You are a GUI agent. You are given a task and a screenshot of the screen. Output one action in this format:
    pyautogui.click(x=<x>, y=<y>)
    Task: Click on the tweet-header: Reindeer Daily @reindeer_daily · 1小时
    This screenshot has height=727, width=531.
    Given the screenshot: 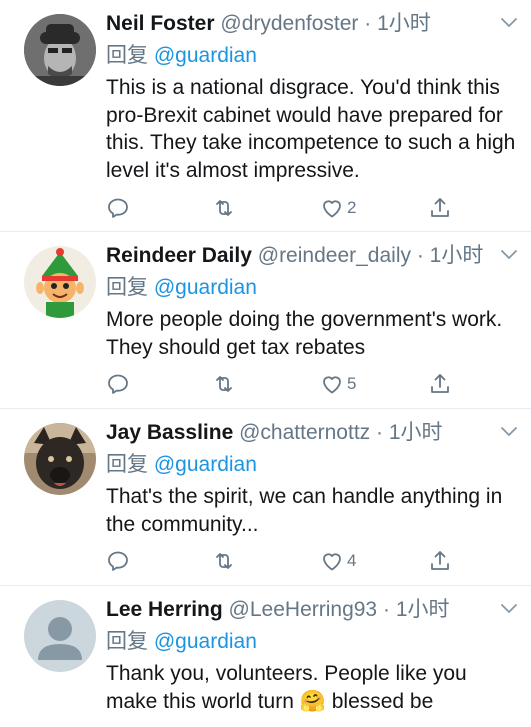 What is the action you would take?
    pyautogui.click(x=311, y=256)
    